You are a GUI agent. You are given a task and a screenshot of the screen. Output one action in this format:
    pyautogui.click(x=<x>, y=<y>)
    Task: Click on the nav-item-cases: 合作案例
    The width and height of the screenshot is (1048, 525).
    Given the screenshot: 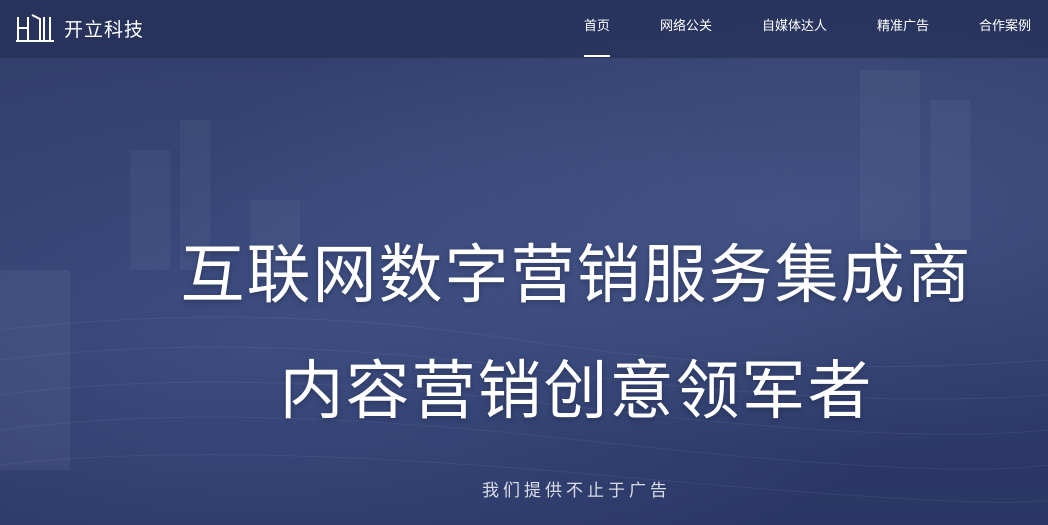 What is the action you would take?
    pyautogui.click(x=1005, y=29)
    